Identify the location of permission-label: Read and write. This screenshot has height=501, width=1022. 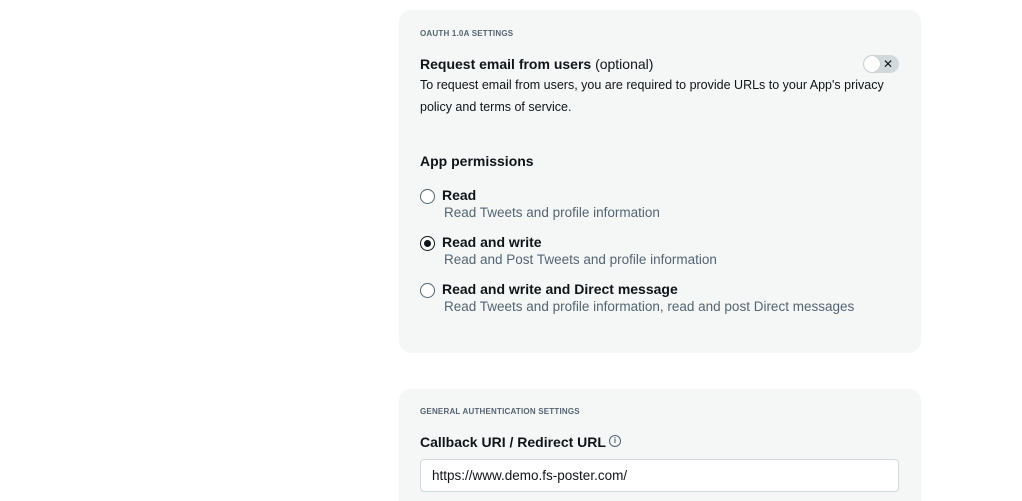
(492, 242).